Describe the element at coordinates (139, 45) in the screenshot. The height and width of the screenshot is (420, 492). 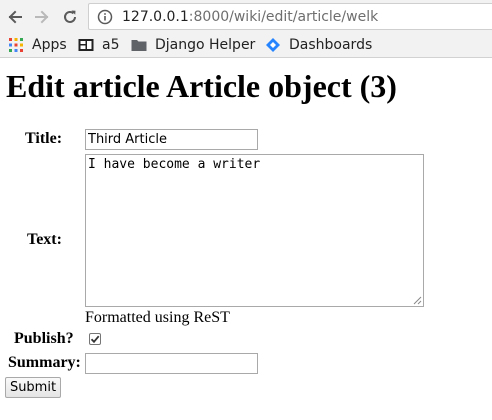
I see `folder-icon` at that location.